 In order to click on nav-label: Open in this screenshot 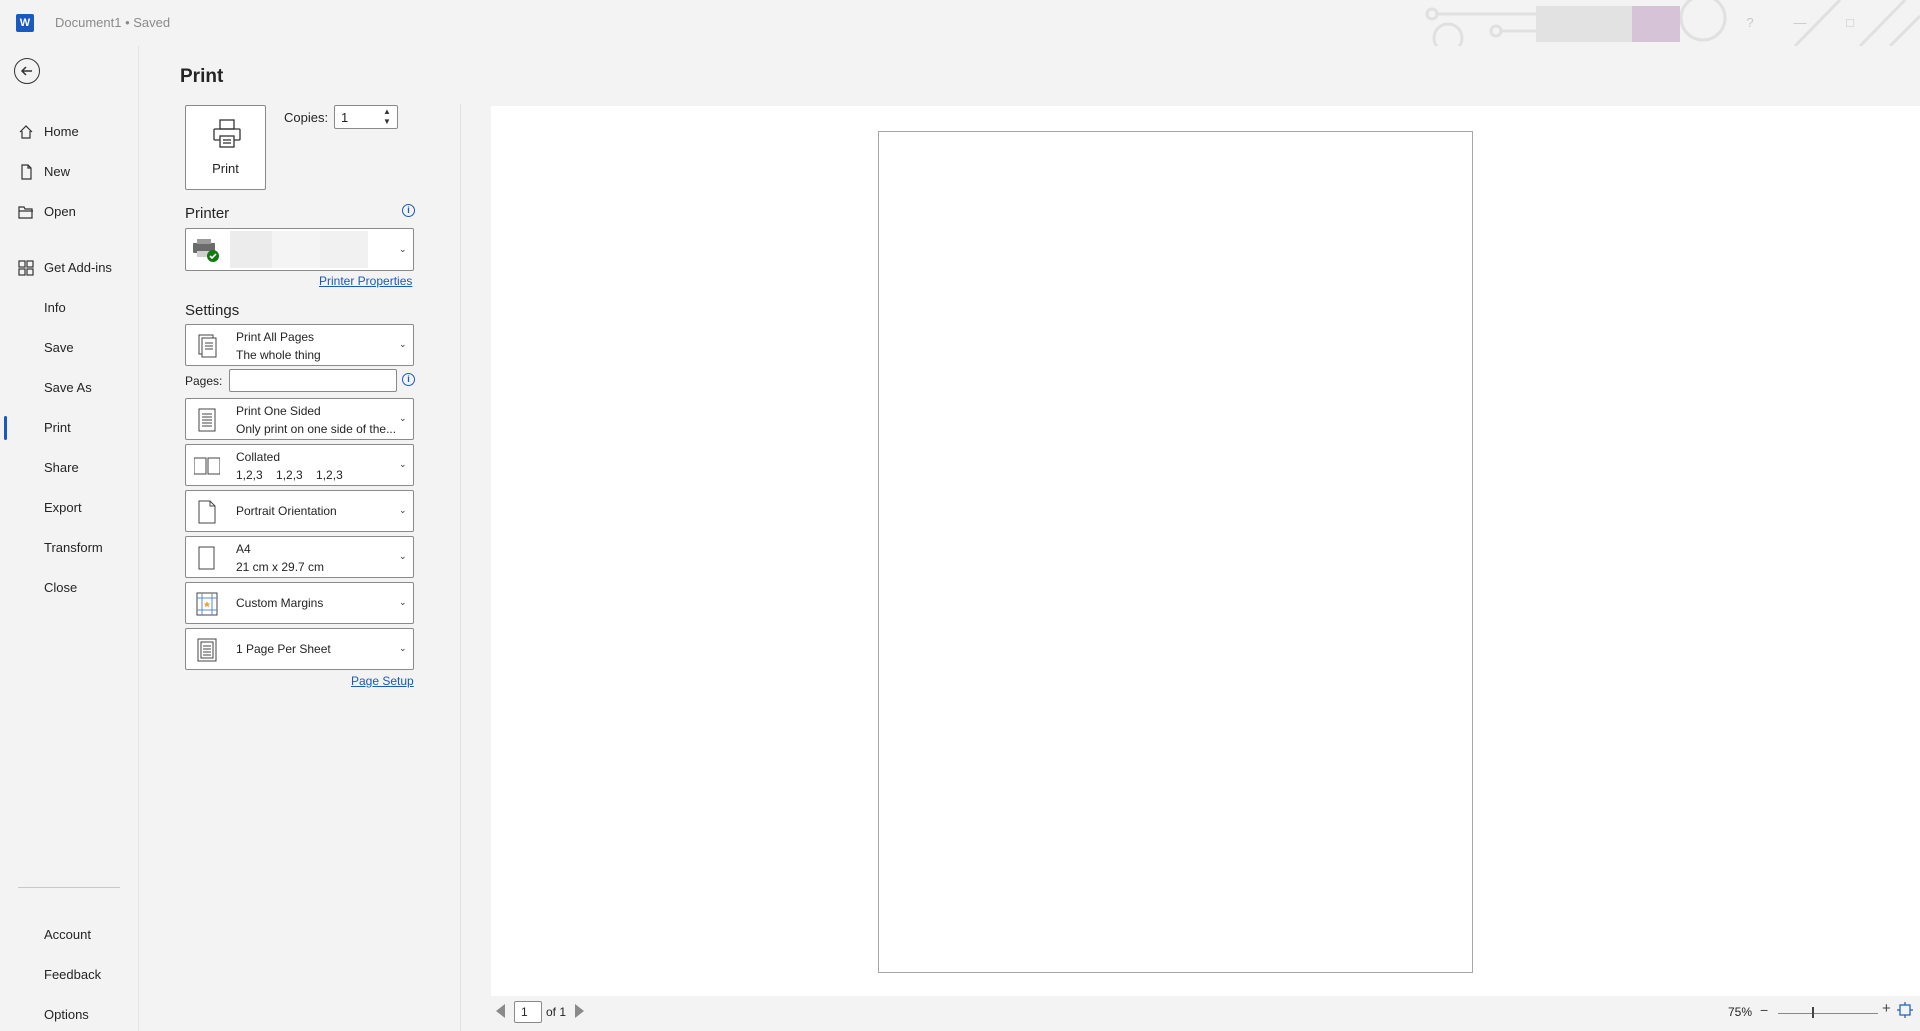, I will do `click(60, 211)`.